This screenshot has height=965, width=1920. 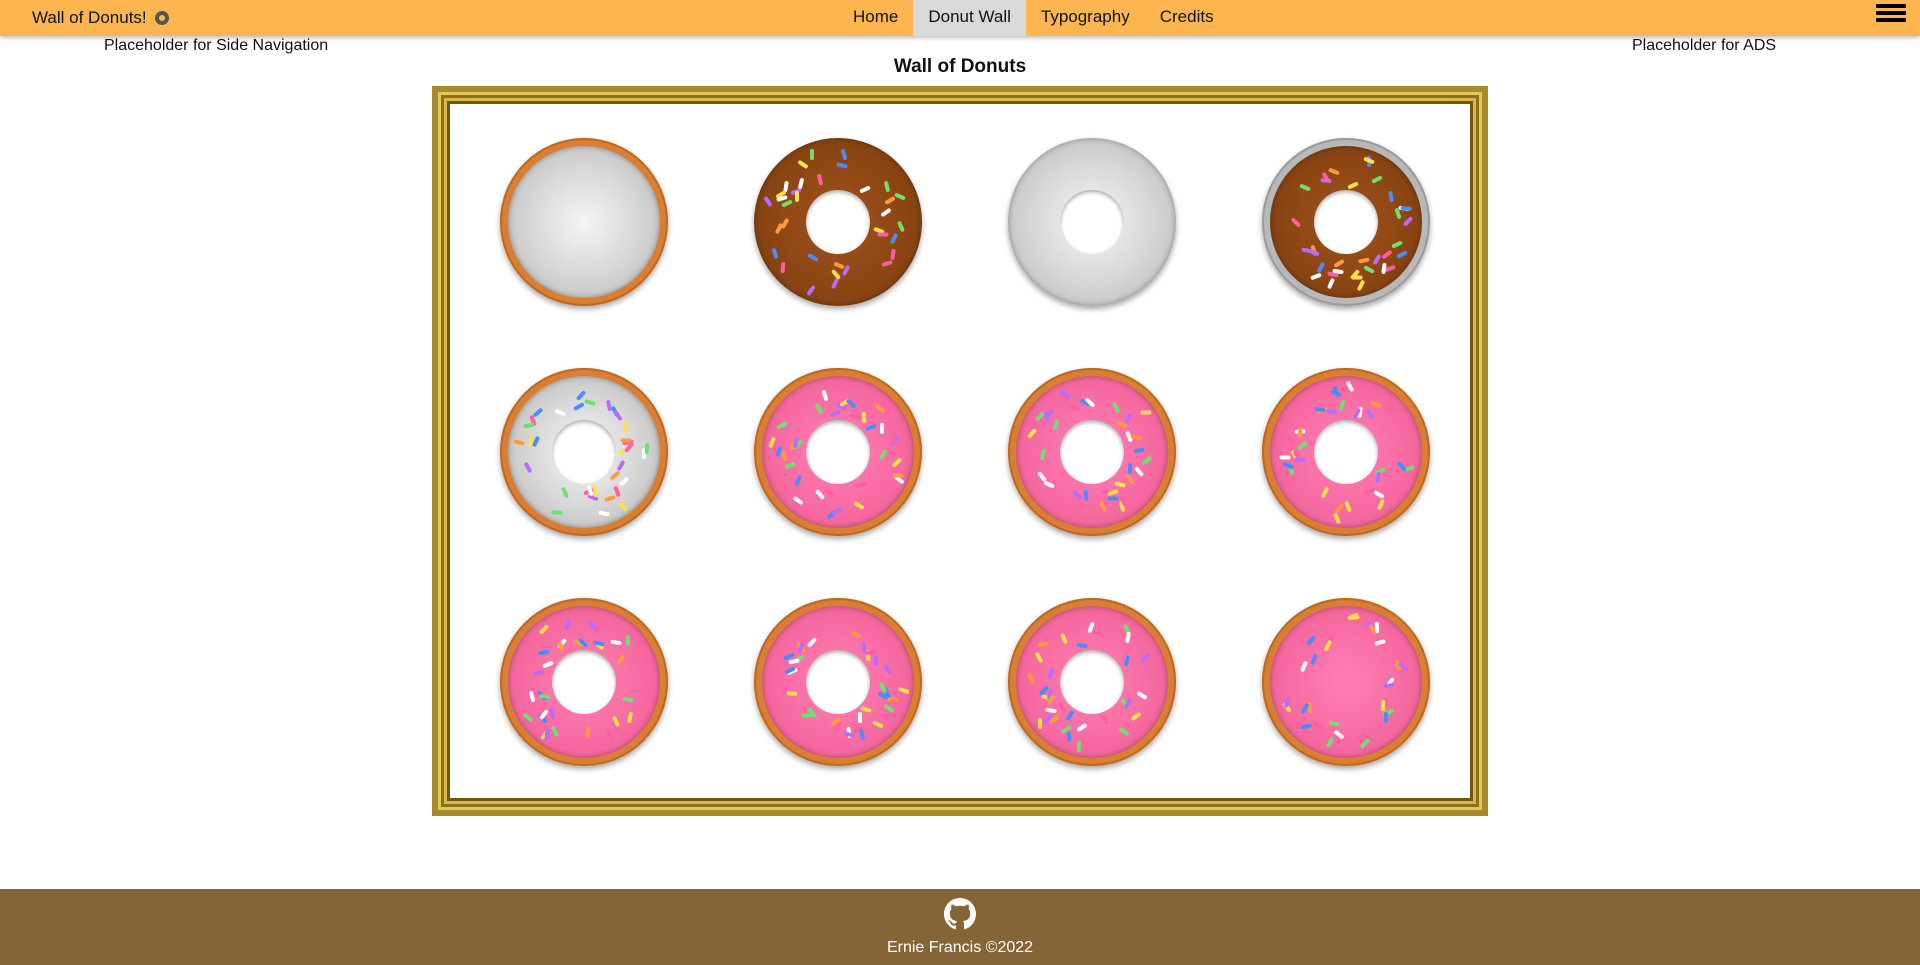 I want to click on nav-credits: Credits, so click(x=1187, y=18).